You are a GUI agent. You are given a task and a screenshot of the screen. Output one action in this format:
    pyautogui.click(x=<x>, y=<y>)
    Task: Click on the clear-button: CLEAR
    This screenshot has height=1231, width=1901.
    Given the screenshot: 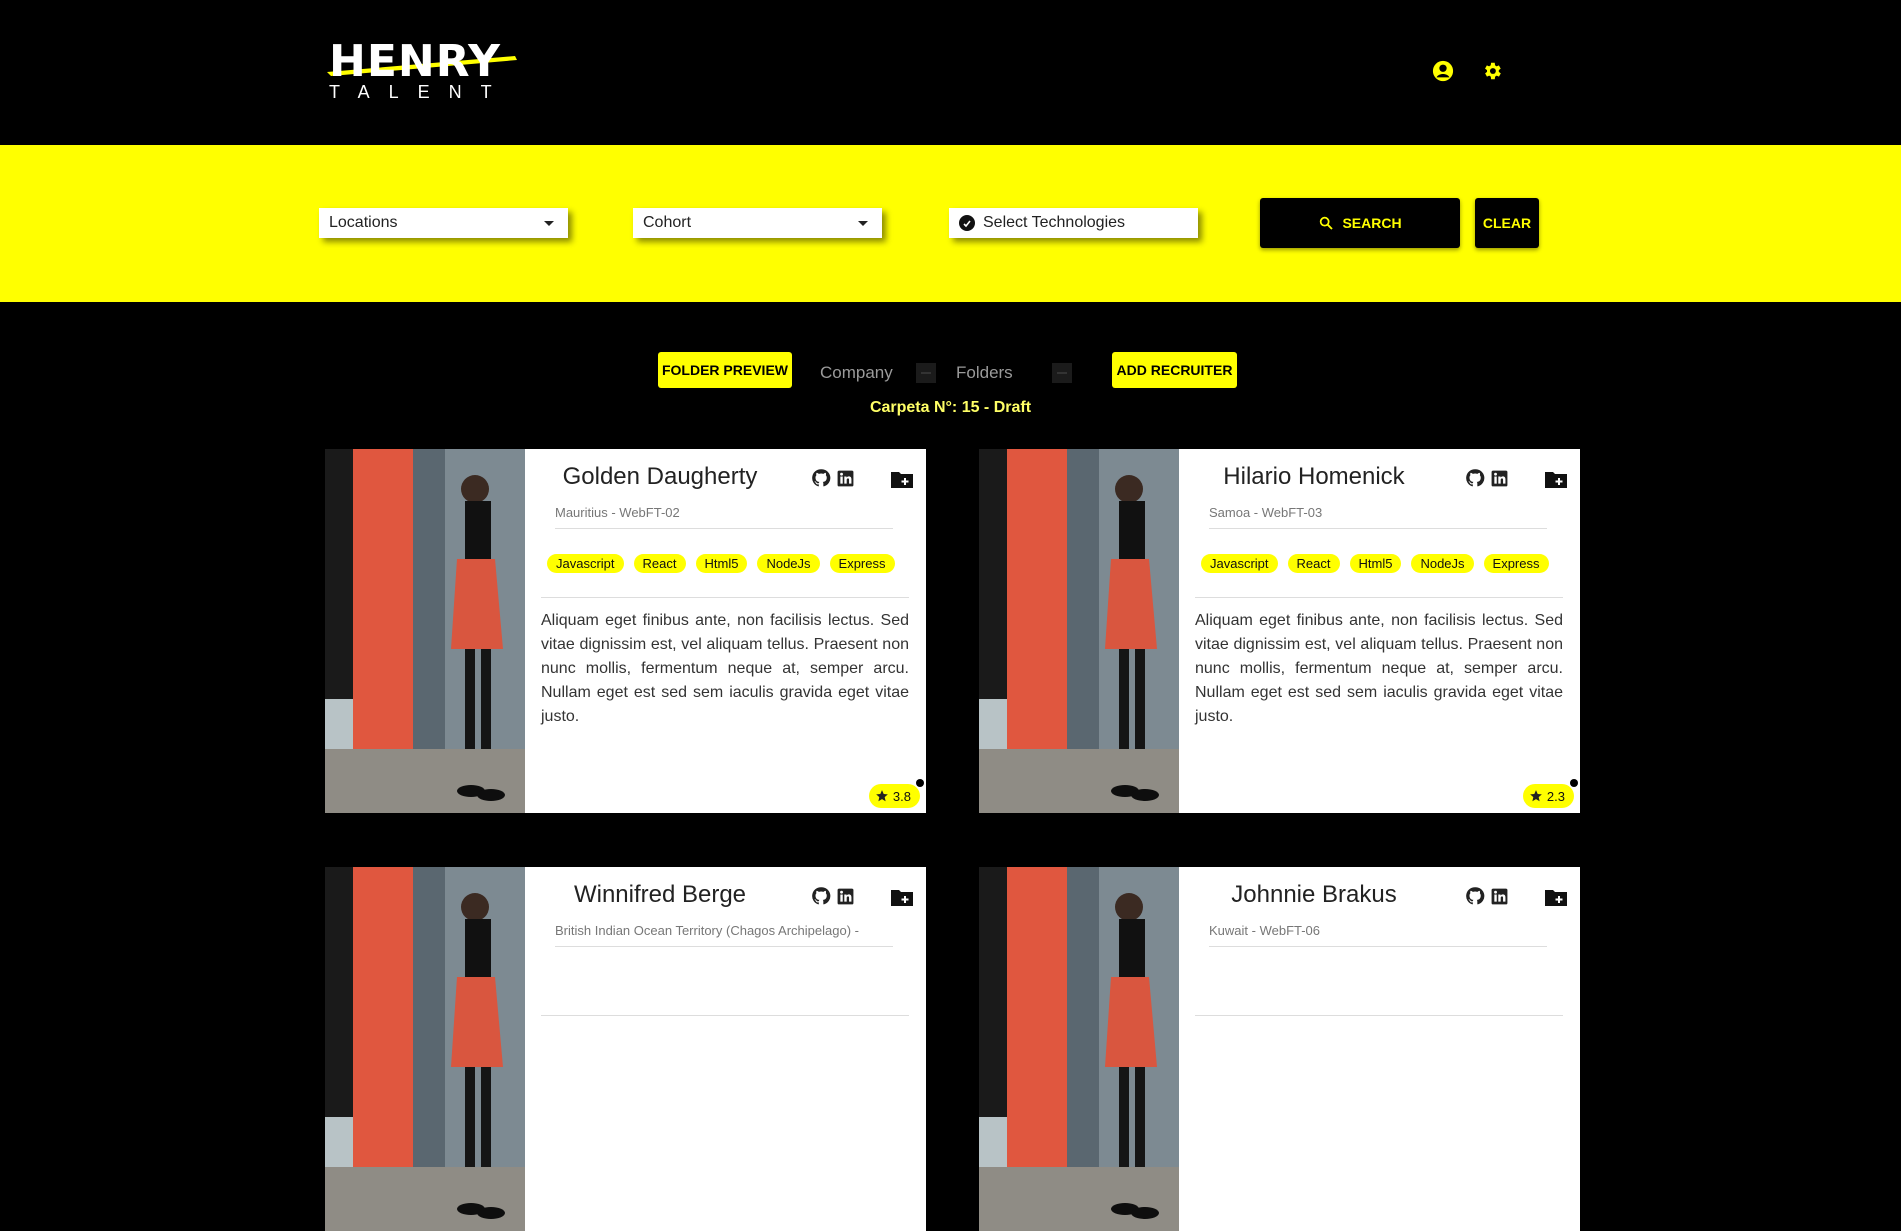 What is the action you would take?
    pyautogui.click(x=1507, y=223)
    